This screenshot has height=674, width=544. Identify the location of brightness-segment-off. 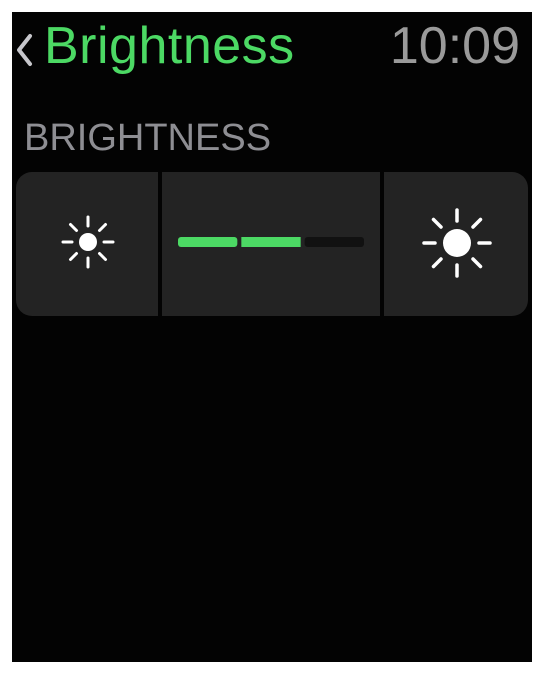
(334, 242).